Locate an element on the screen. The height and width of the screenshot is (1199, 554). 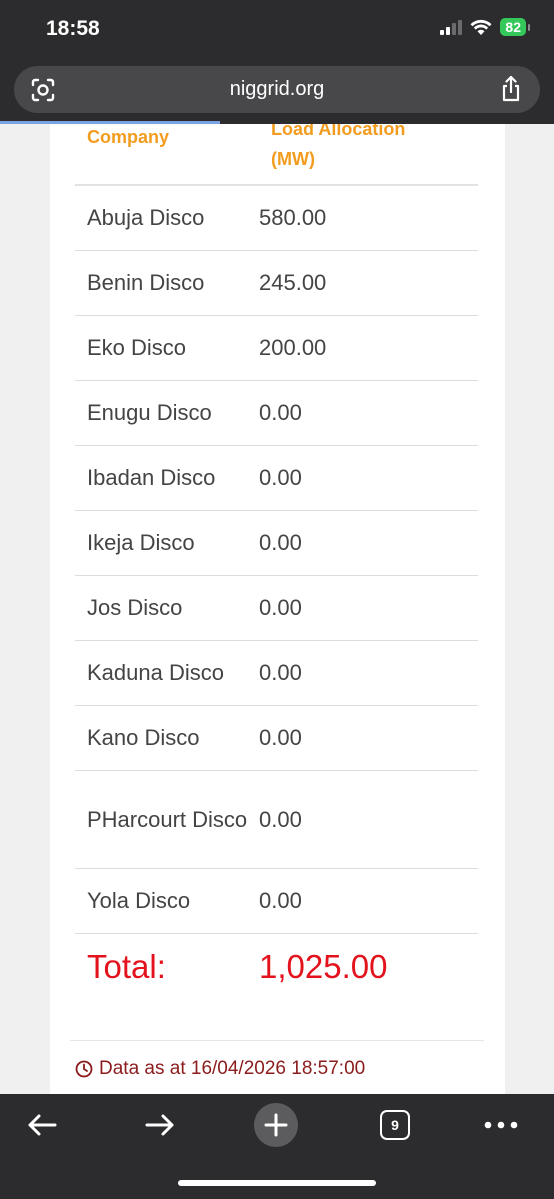
divider is located at coordinates (277, 1040).